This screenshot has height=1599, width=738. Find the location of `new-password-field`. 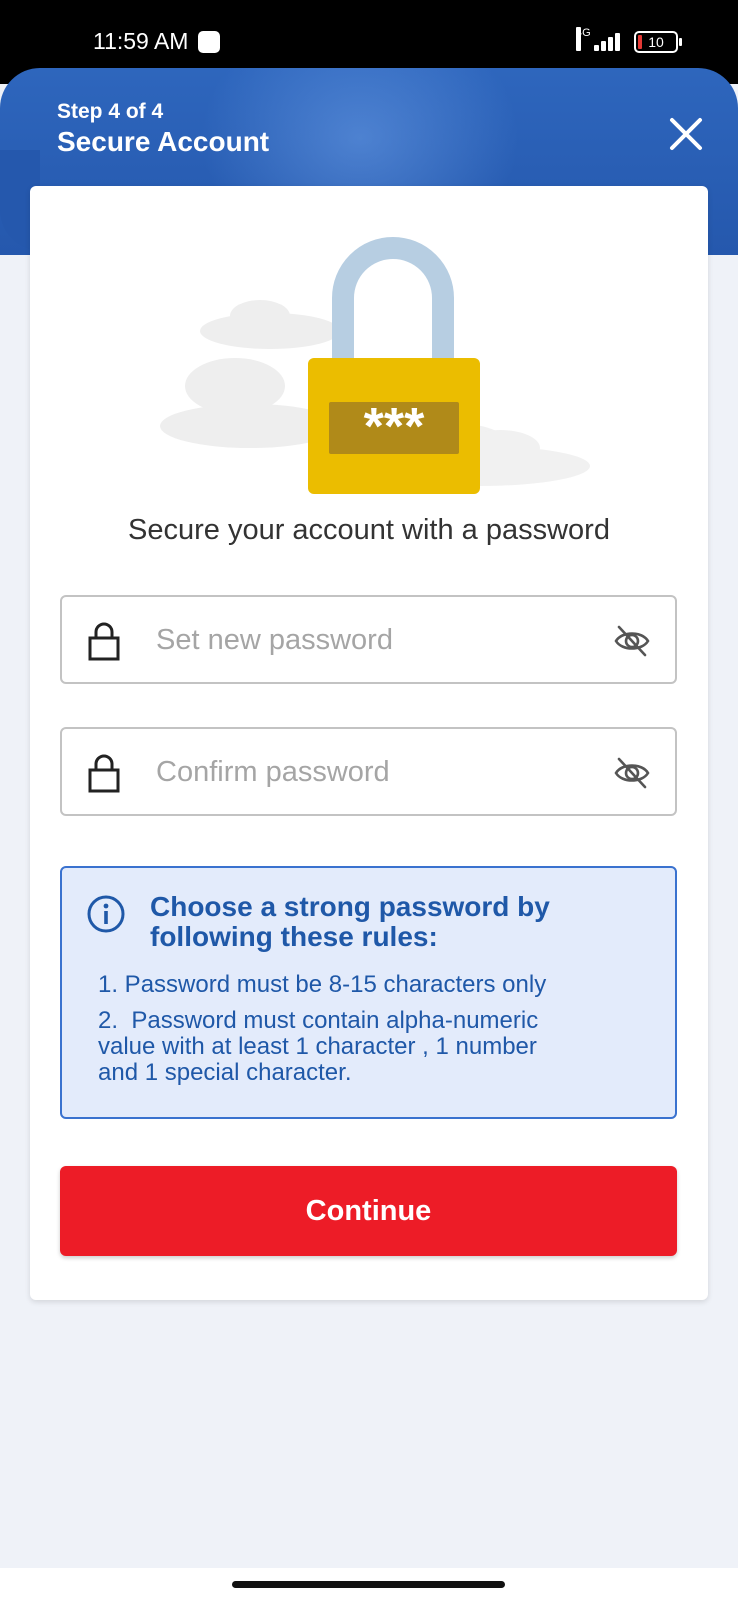

new-password-field is located at coordinates (368, 639).